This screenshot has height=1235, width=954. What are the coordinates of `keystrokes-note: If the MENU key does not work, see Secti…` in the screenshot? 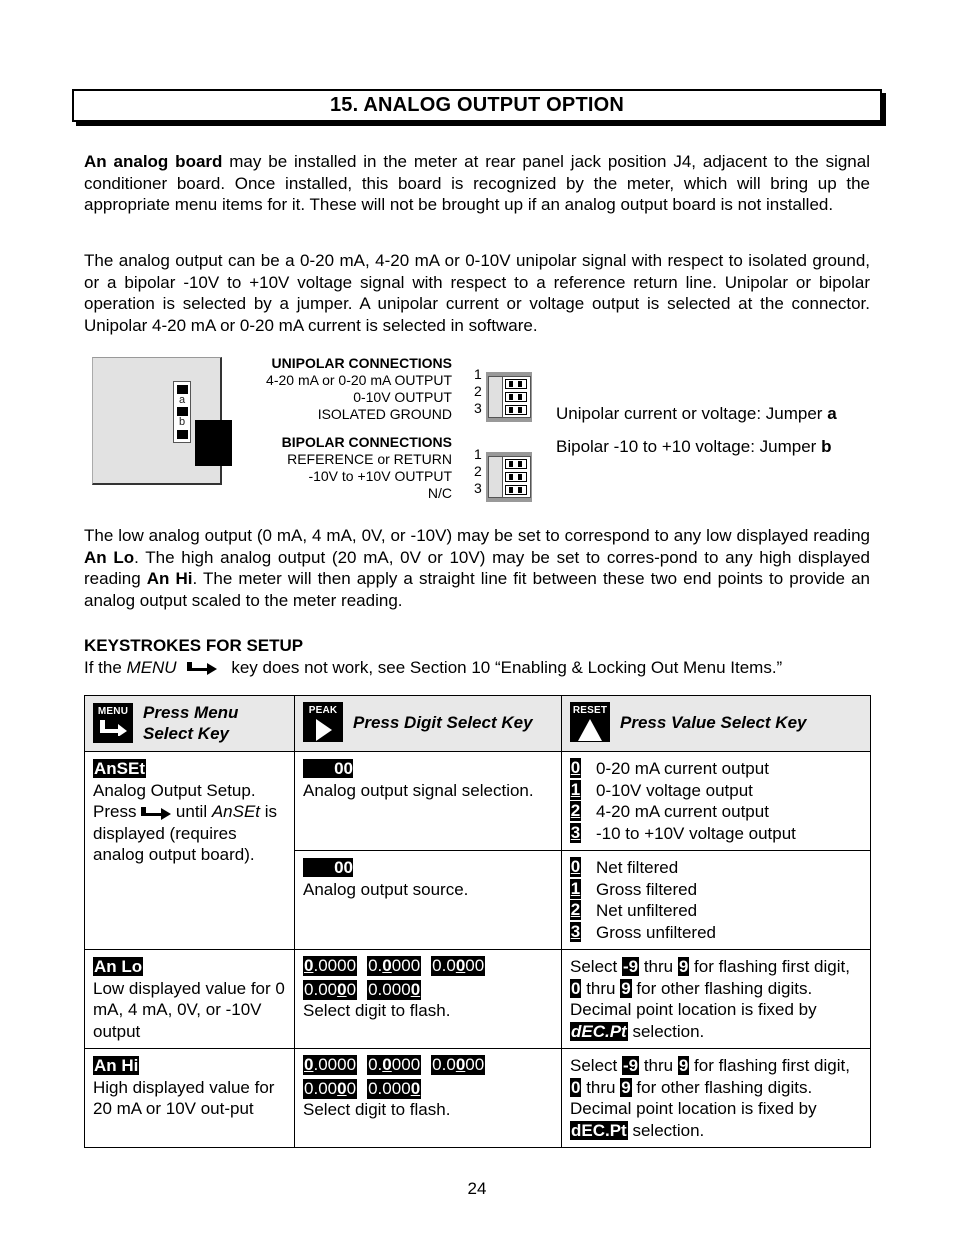 It's located at (433, 667).